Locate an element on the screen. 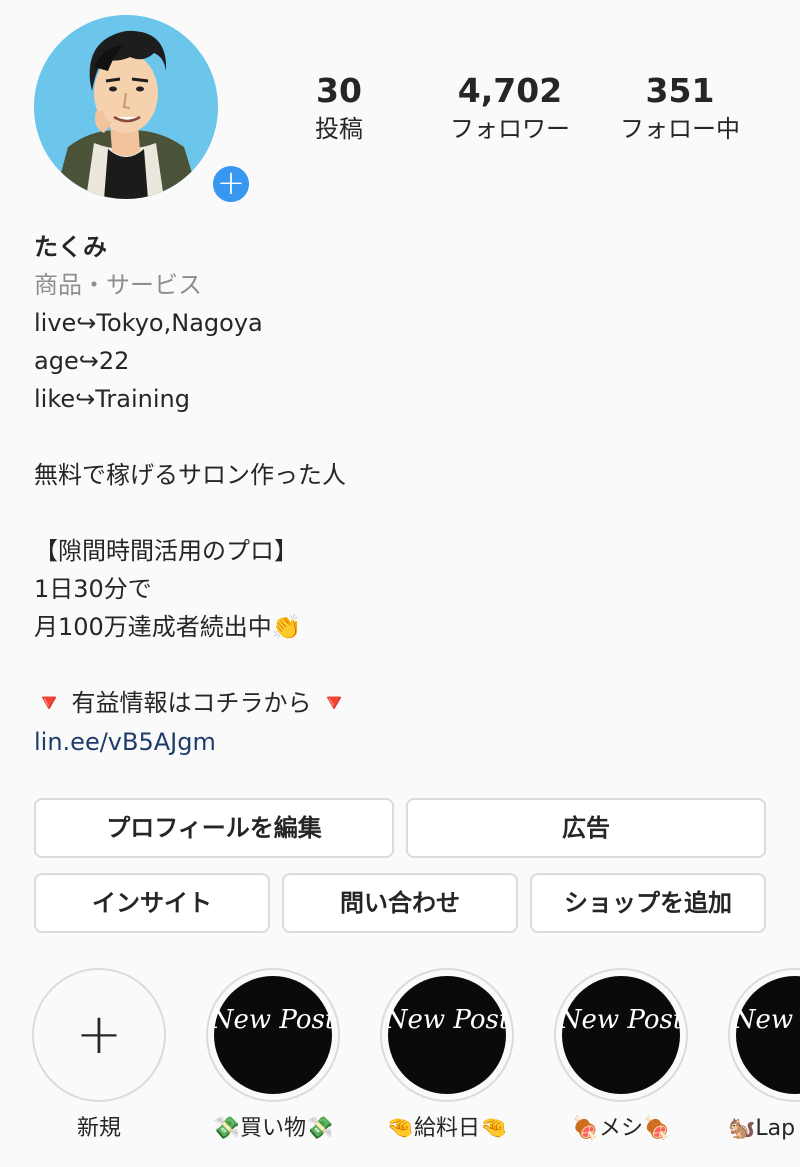 The height and width of the screenshot is (1167, 800). insights-button: インサイト is located at coordinates (152, 903).